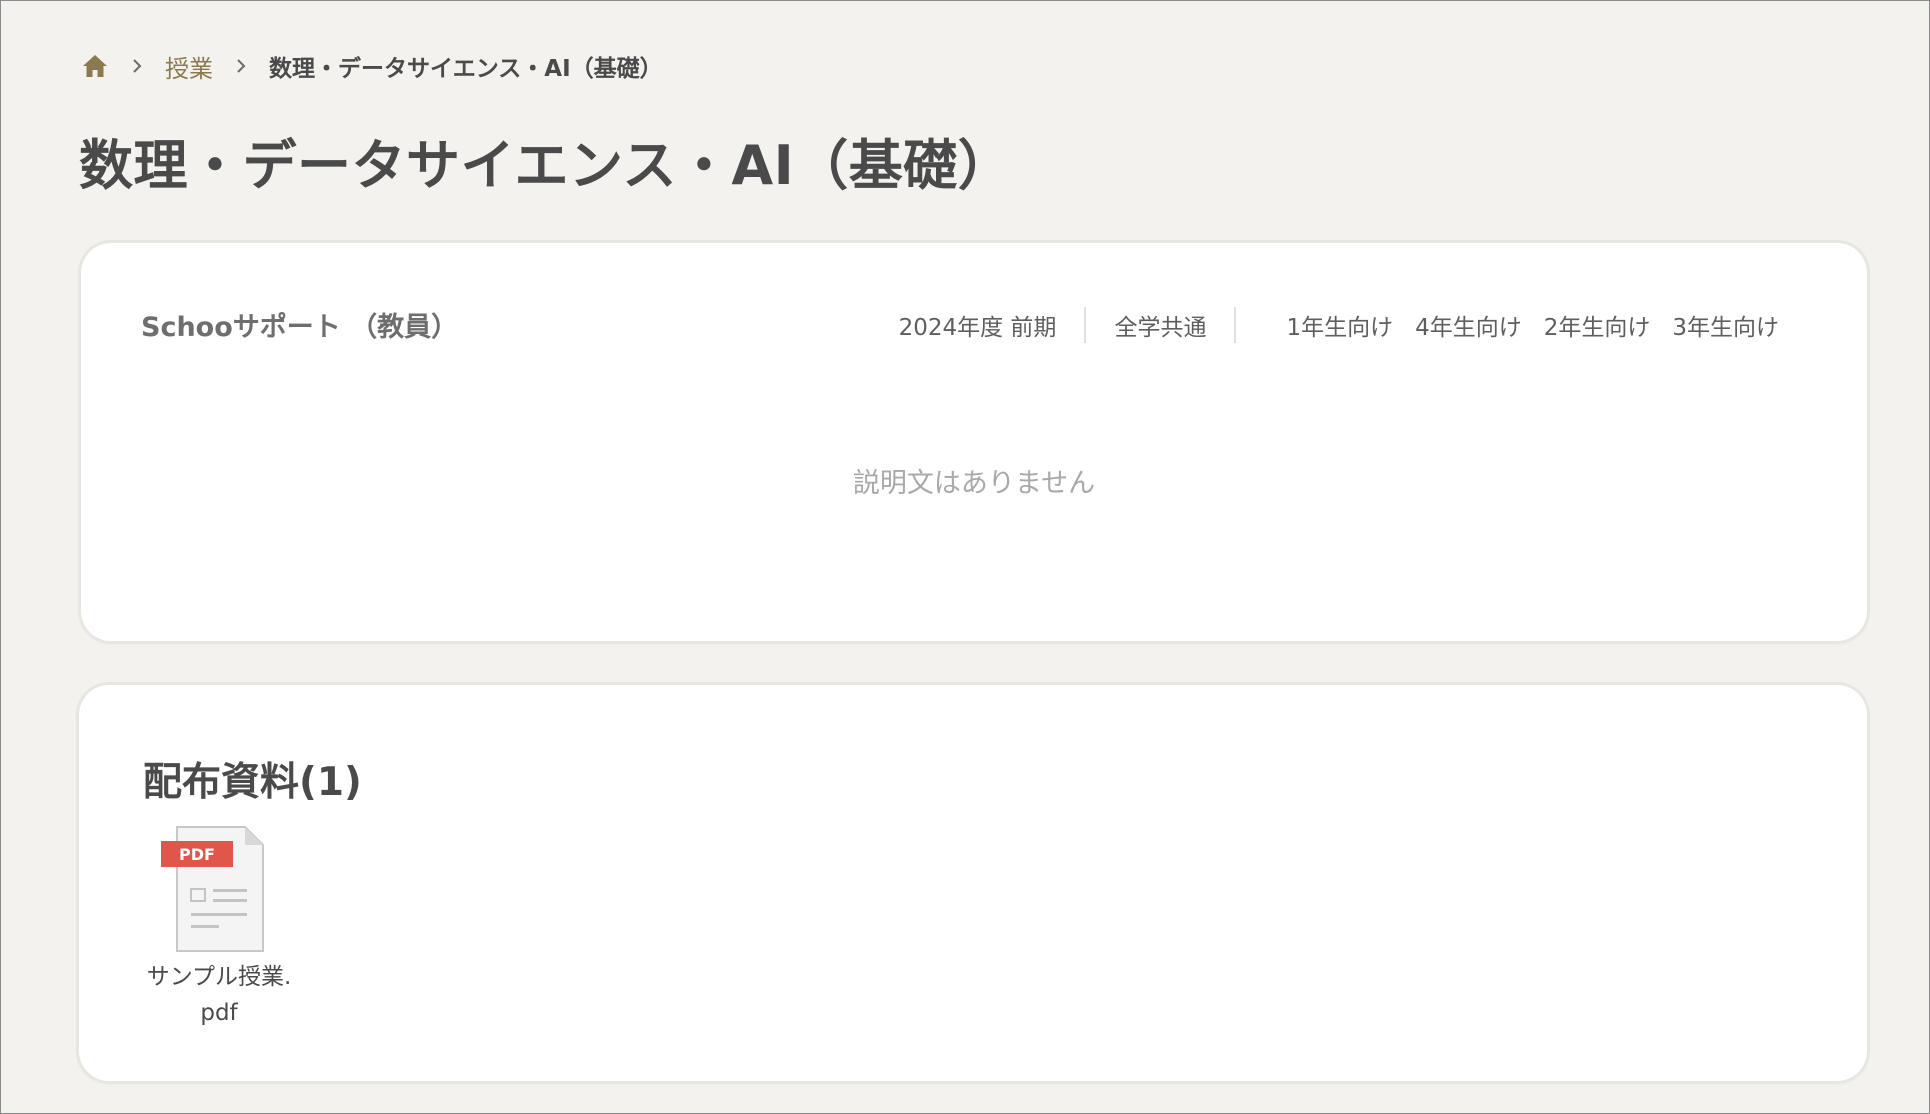 Image resolution: width=1930 pixels, height=1114 pixels. I want to click on course-target-grade: 4年生向け, so click(1468, 328).